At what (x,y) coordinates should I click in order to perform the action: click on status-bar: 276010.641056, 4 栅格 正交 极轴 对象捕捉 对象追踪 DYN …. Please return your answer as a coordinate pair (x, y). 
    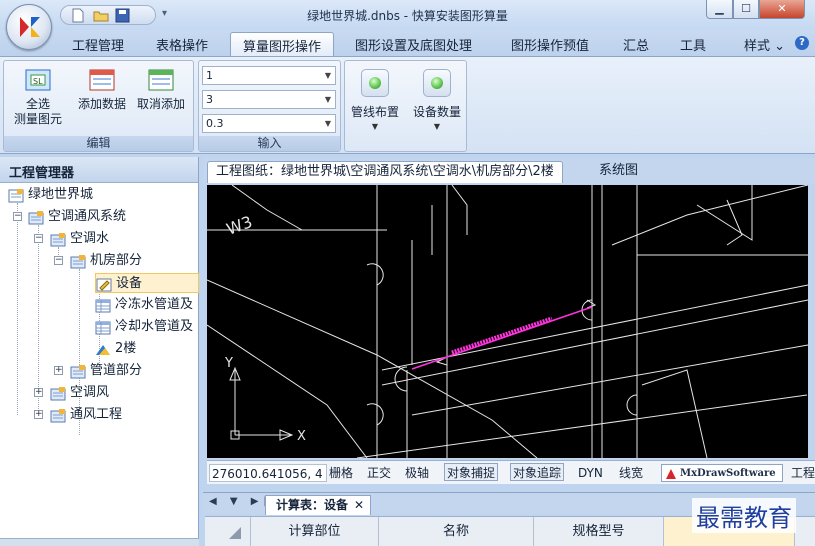
    Looking at the image, I should click on (511, 472).